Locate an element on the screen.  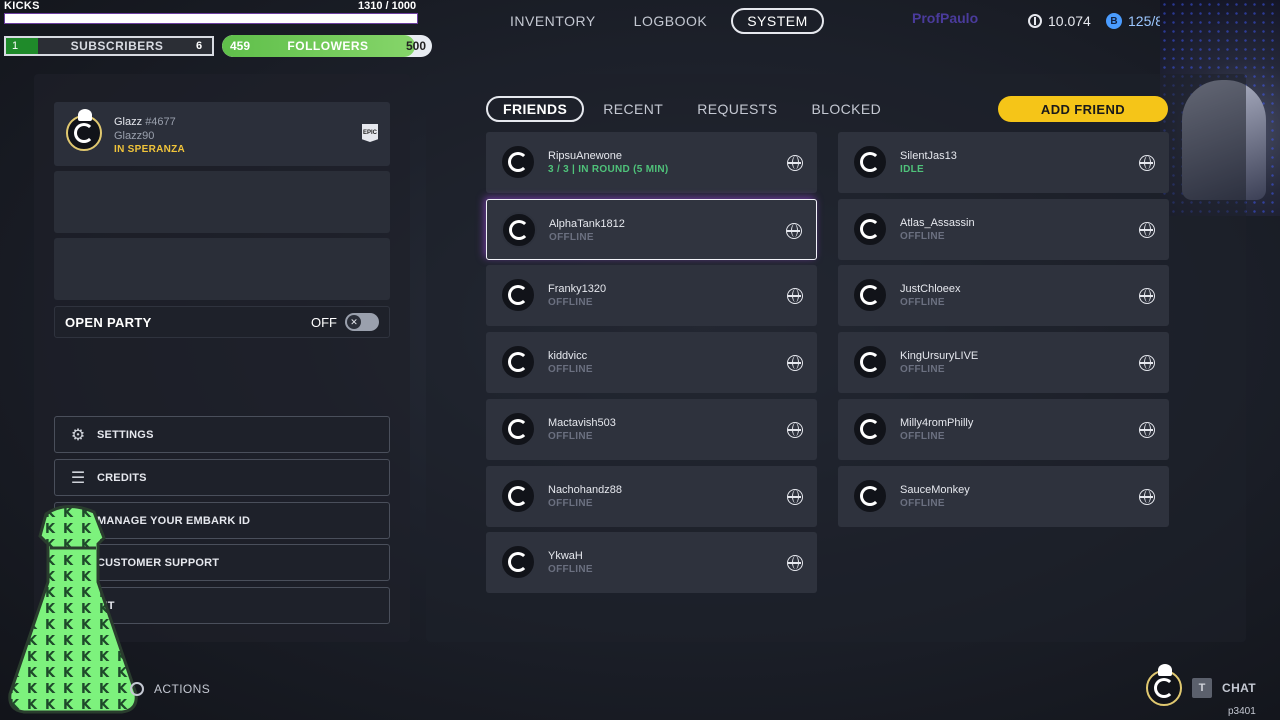
tab-inventory: INVENTORY is located at coordinates (553, 21).